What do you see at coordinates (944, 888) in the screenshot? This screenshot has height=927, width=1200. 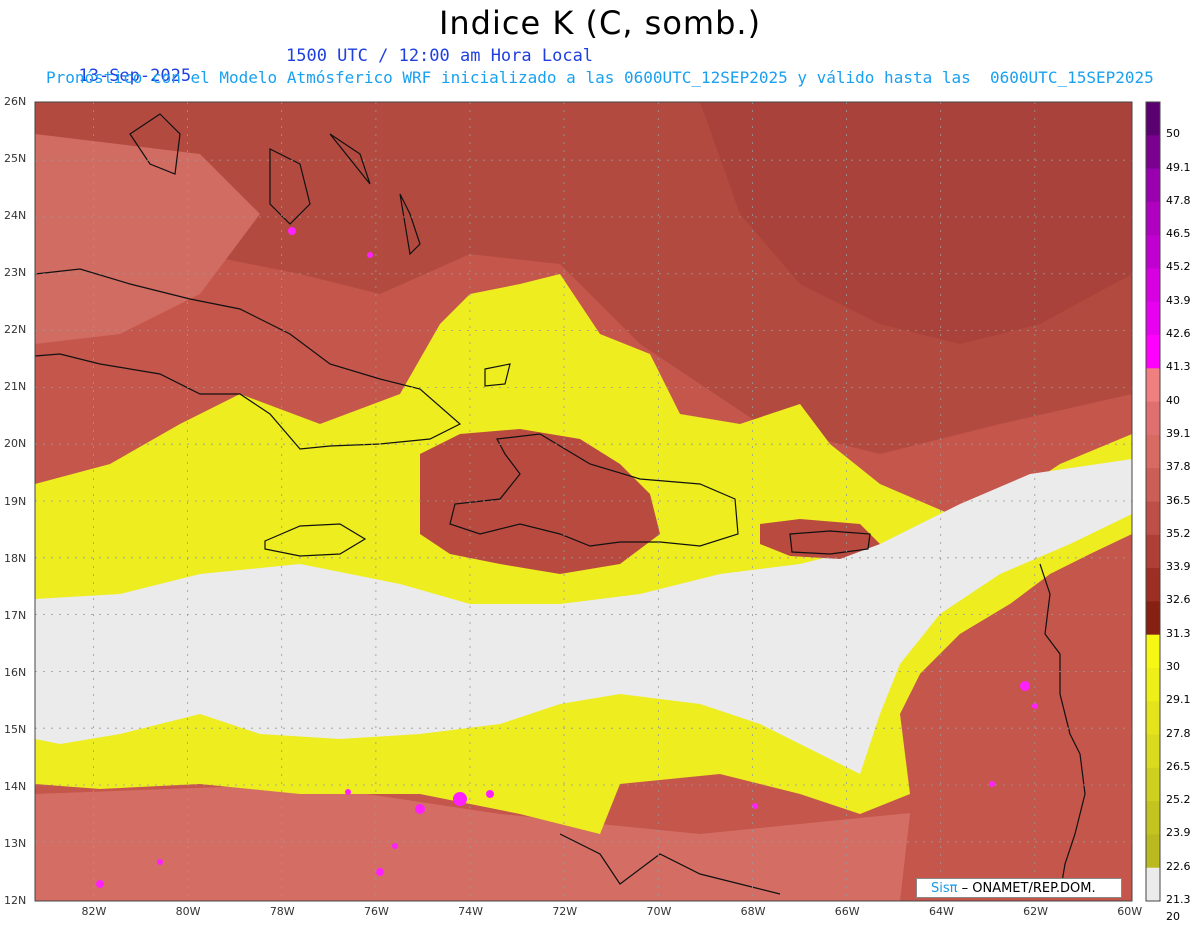 I see `sispi-logo: Sisπ` at bounding box center [944, 888].